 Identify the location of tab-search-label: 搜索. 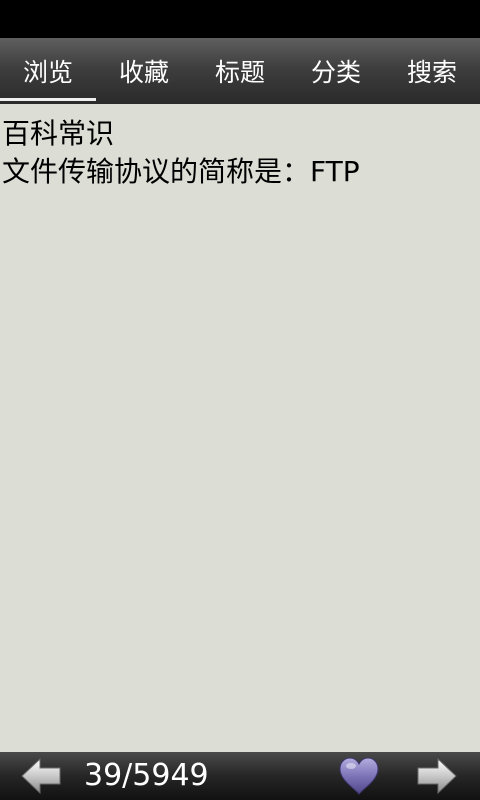
(431, 72).